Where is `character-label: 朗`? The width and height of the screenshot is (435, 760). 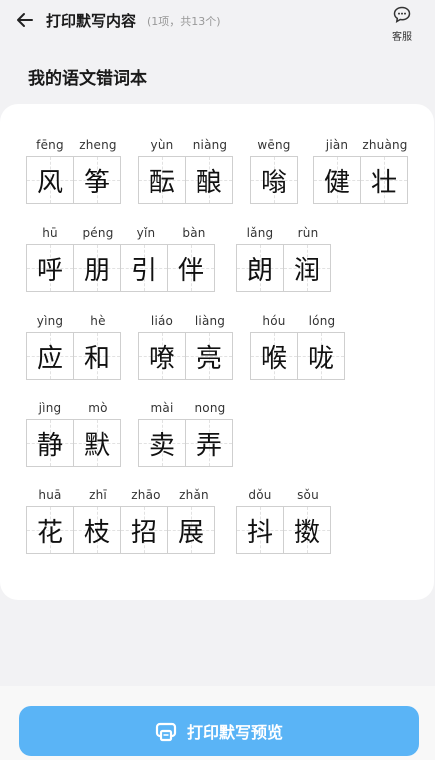 character-label: 朗 is located at coordinates (259, 270).